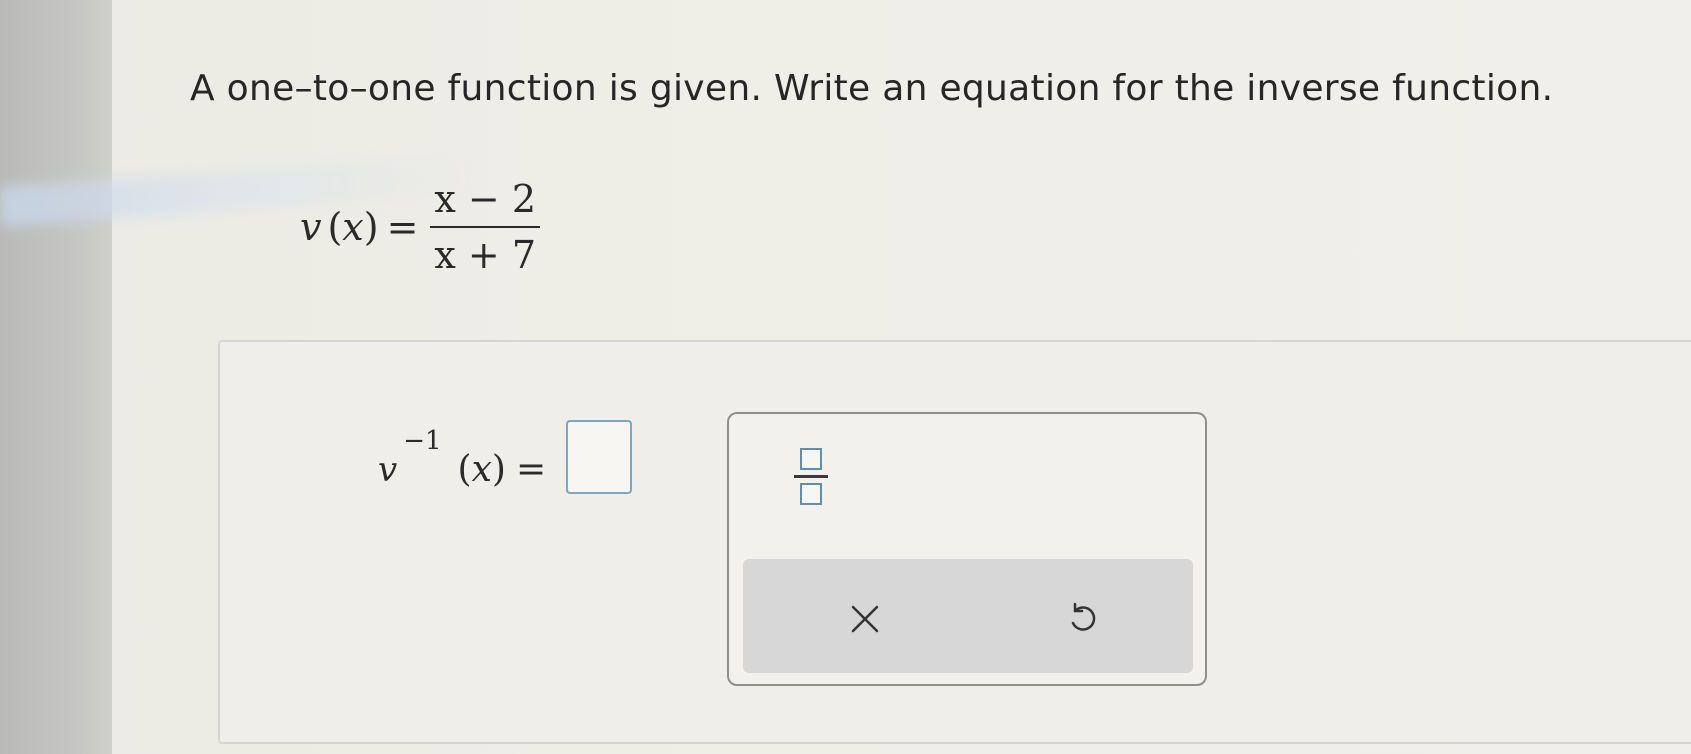 The height and width of the screenshot is (754, 1691). I want to click on function-argument: (x), so click(353, 227).